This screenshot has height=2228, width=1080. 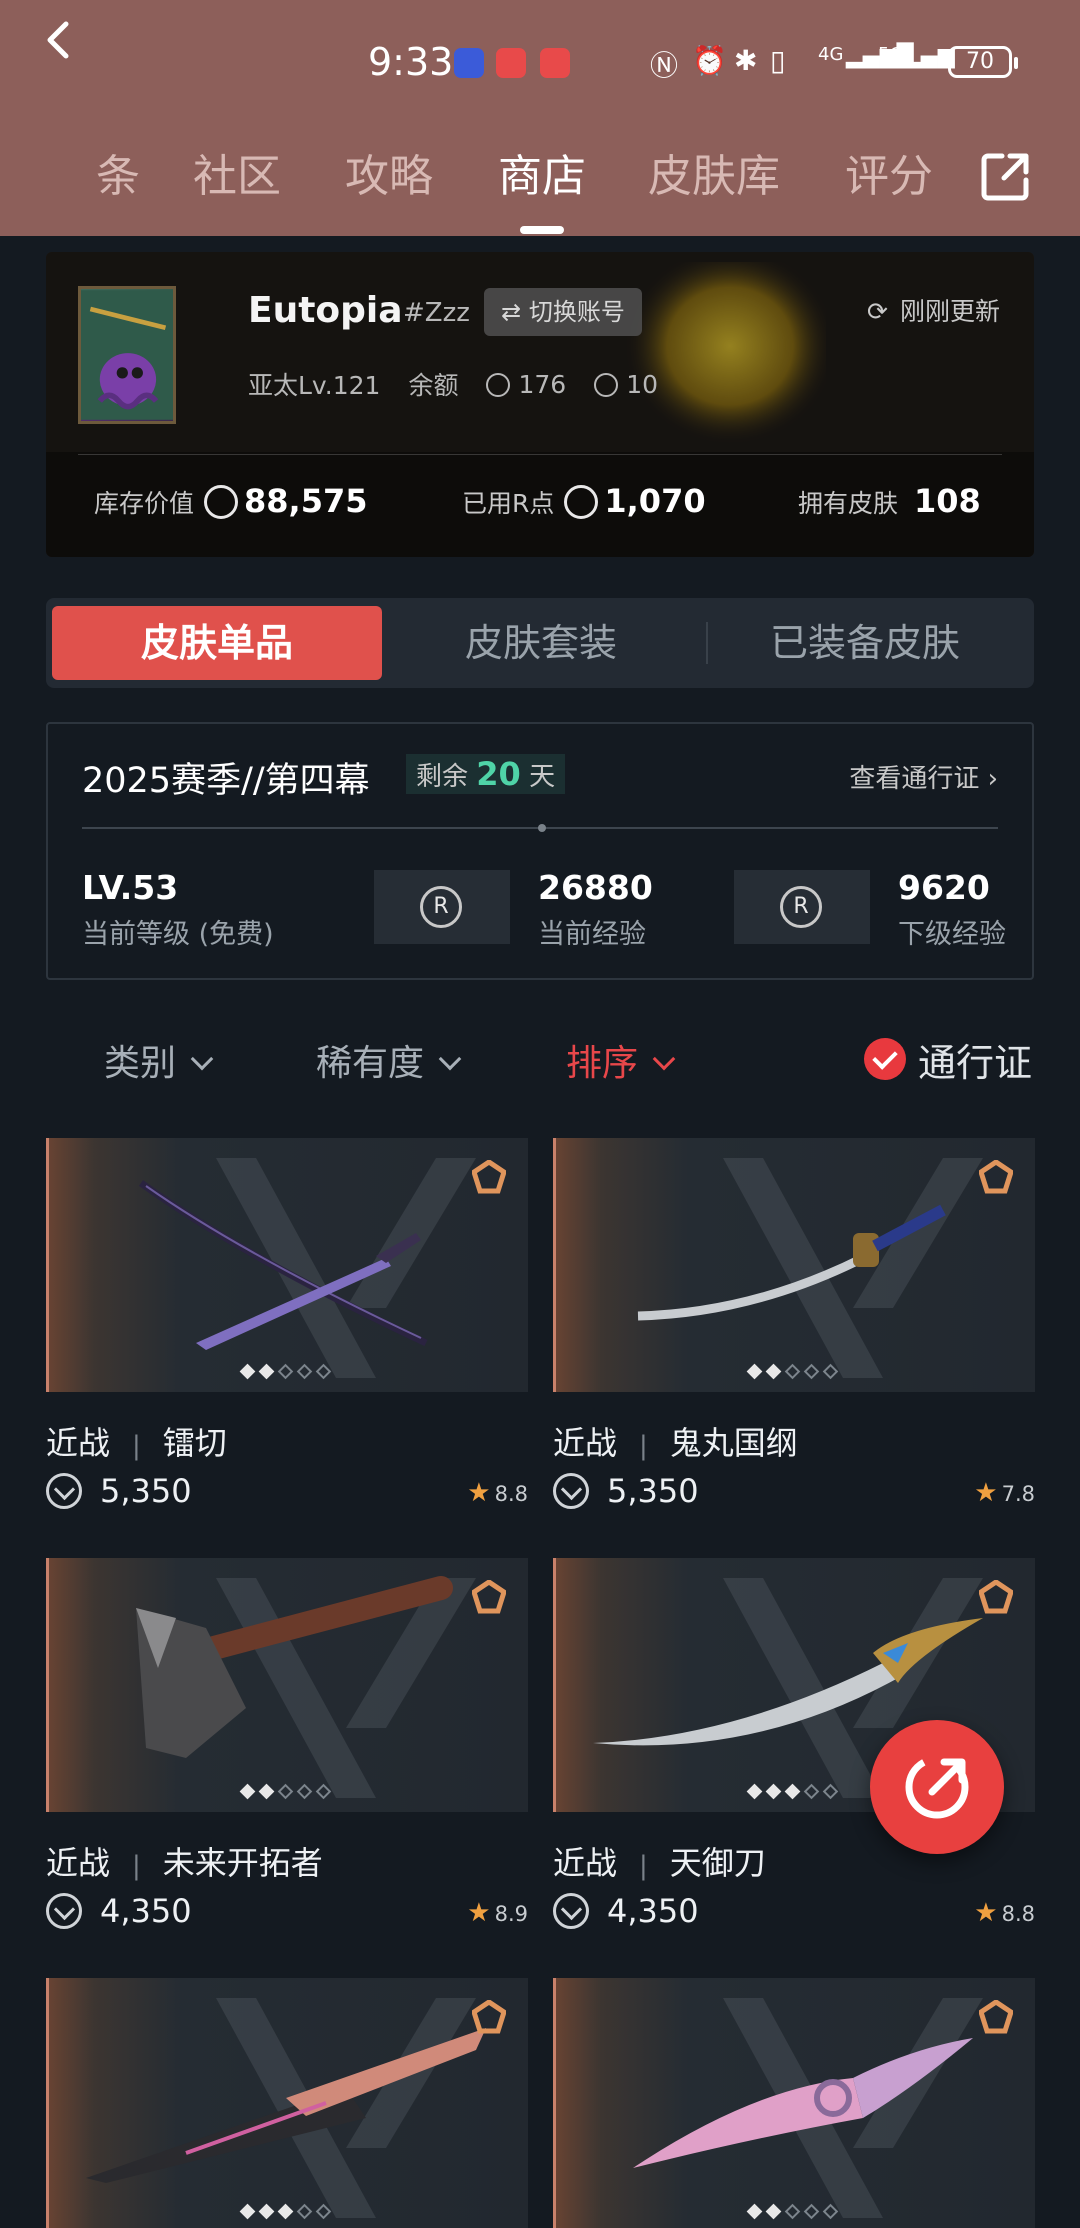 What do you see at coordinates (889, 172) in the screenshot?
I see `tab-ratings: 评分` at bounding box center [889, 172].